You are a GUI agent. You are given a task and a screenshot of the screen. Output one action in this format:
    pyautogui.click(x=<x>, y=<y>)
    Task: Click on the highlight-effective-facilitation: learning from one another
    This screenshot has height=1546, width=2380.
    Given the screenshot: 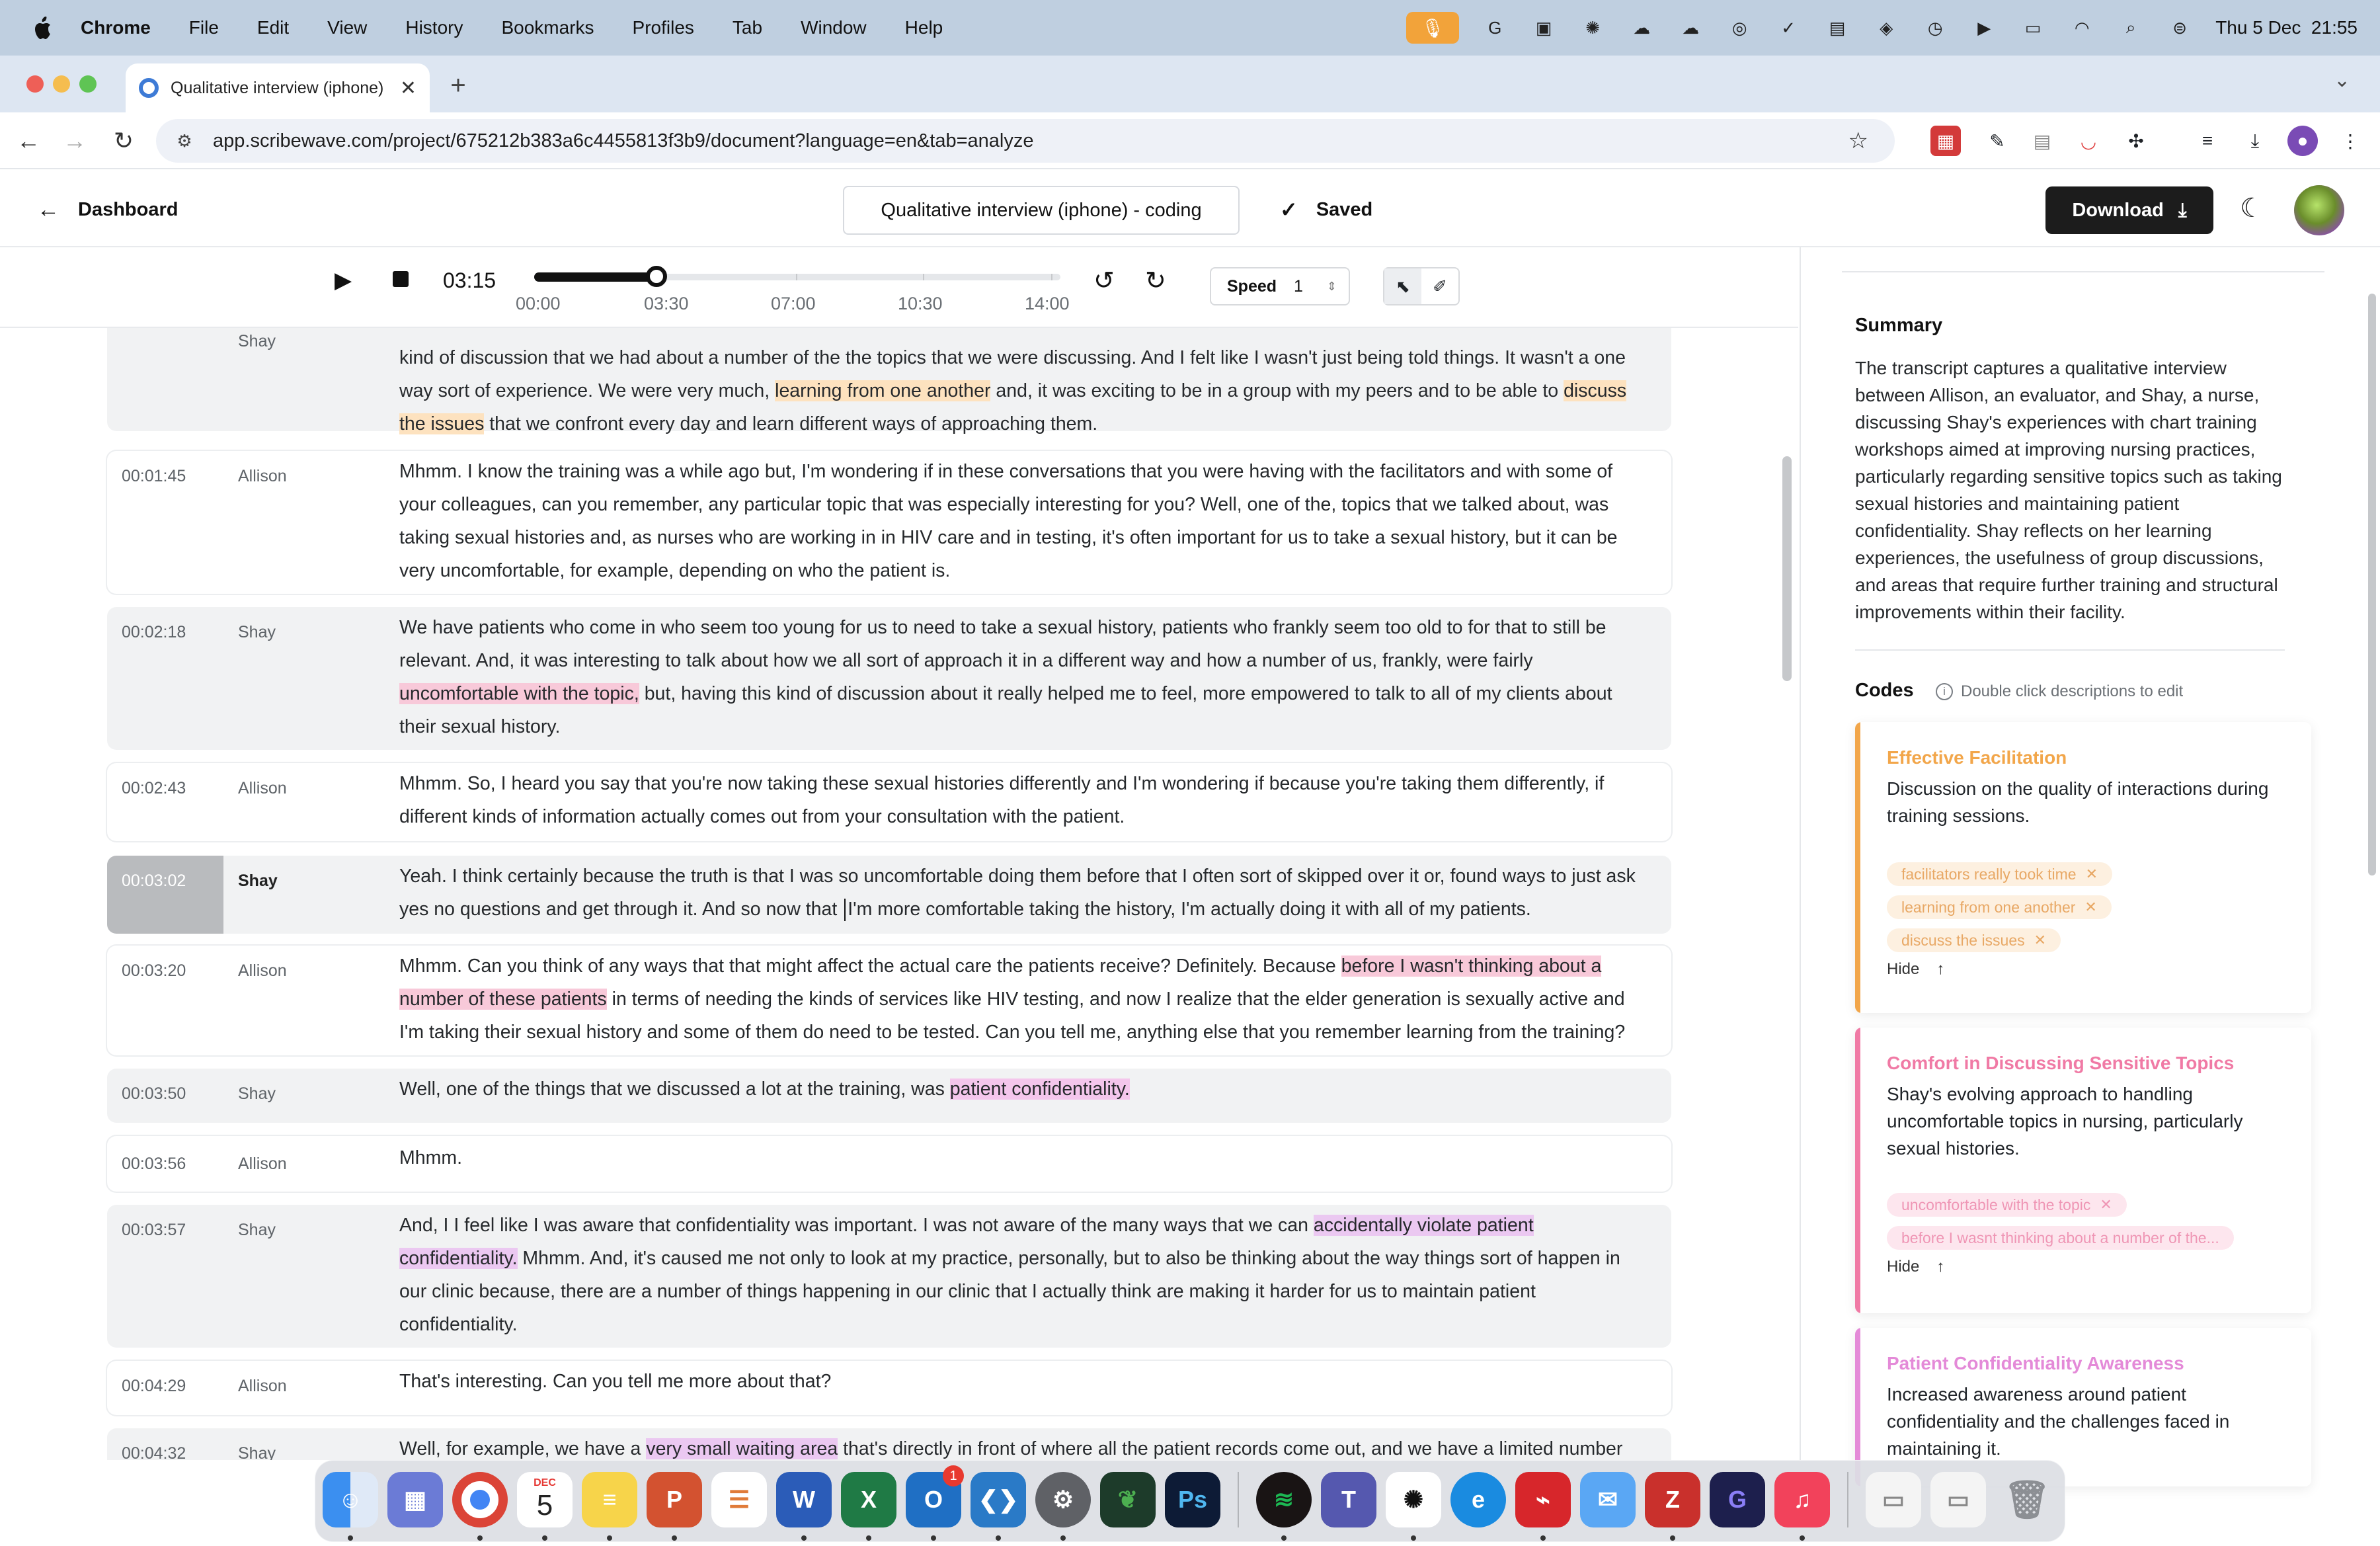 What is the action you would take?
    pyautogui.click(x=883, y=390)
    